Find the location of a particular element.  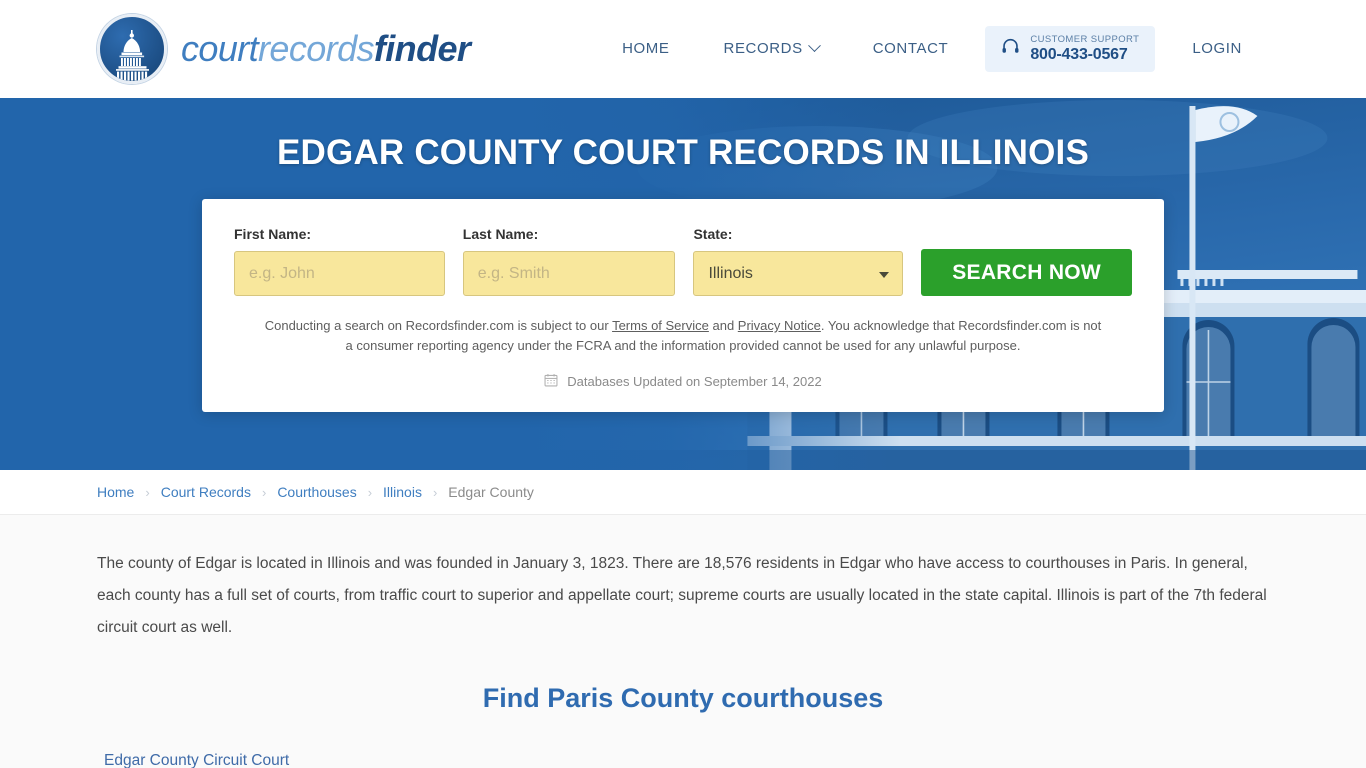

state-select-wrap is located at coordinates (798, 273).